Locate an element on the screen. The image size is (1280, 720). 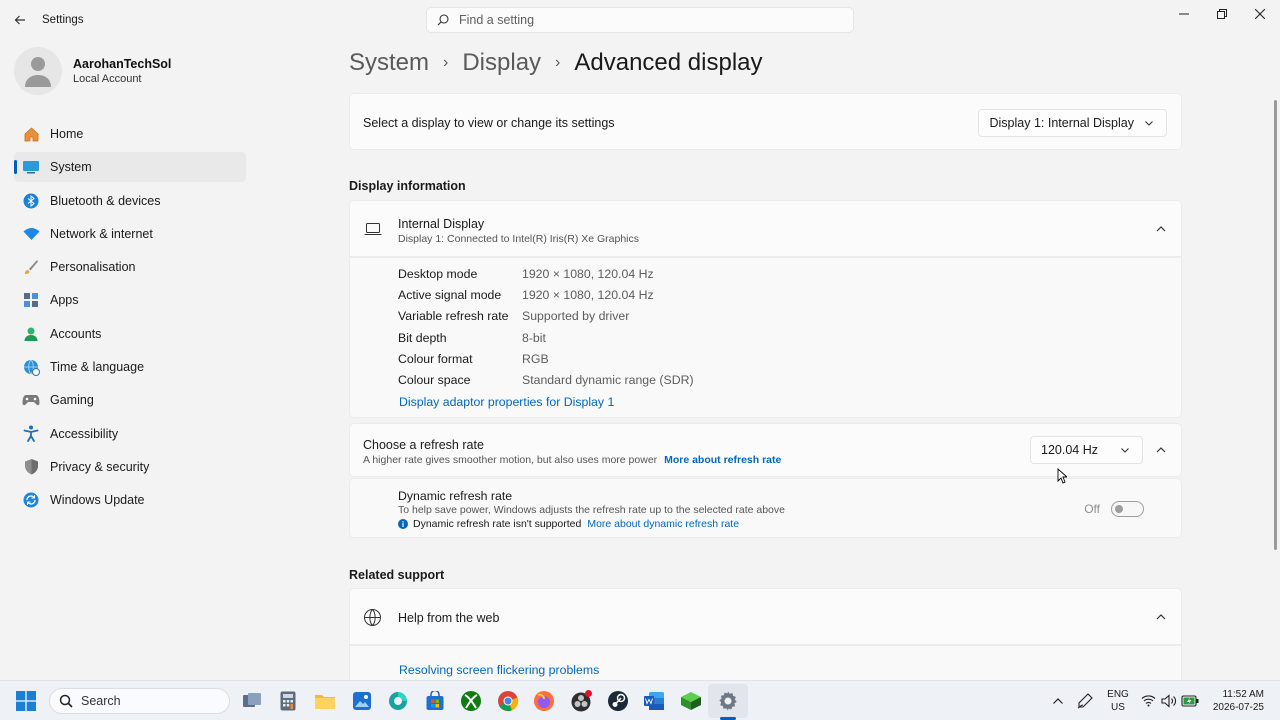
home-icon is located at coordinates (31, 134).